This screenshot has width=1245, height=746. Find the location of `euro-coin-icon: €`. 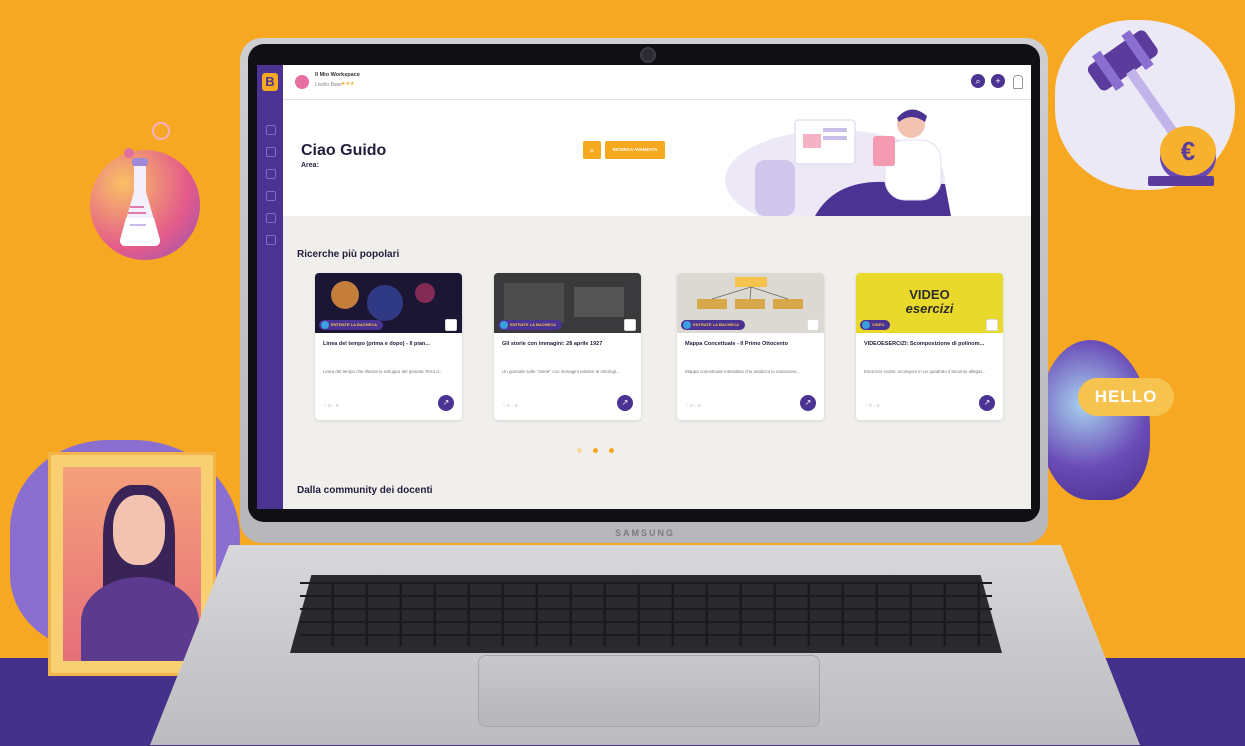

euro-coin-icon: € is located at coordinates (1188, 151).